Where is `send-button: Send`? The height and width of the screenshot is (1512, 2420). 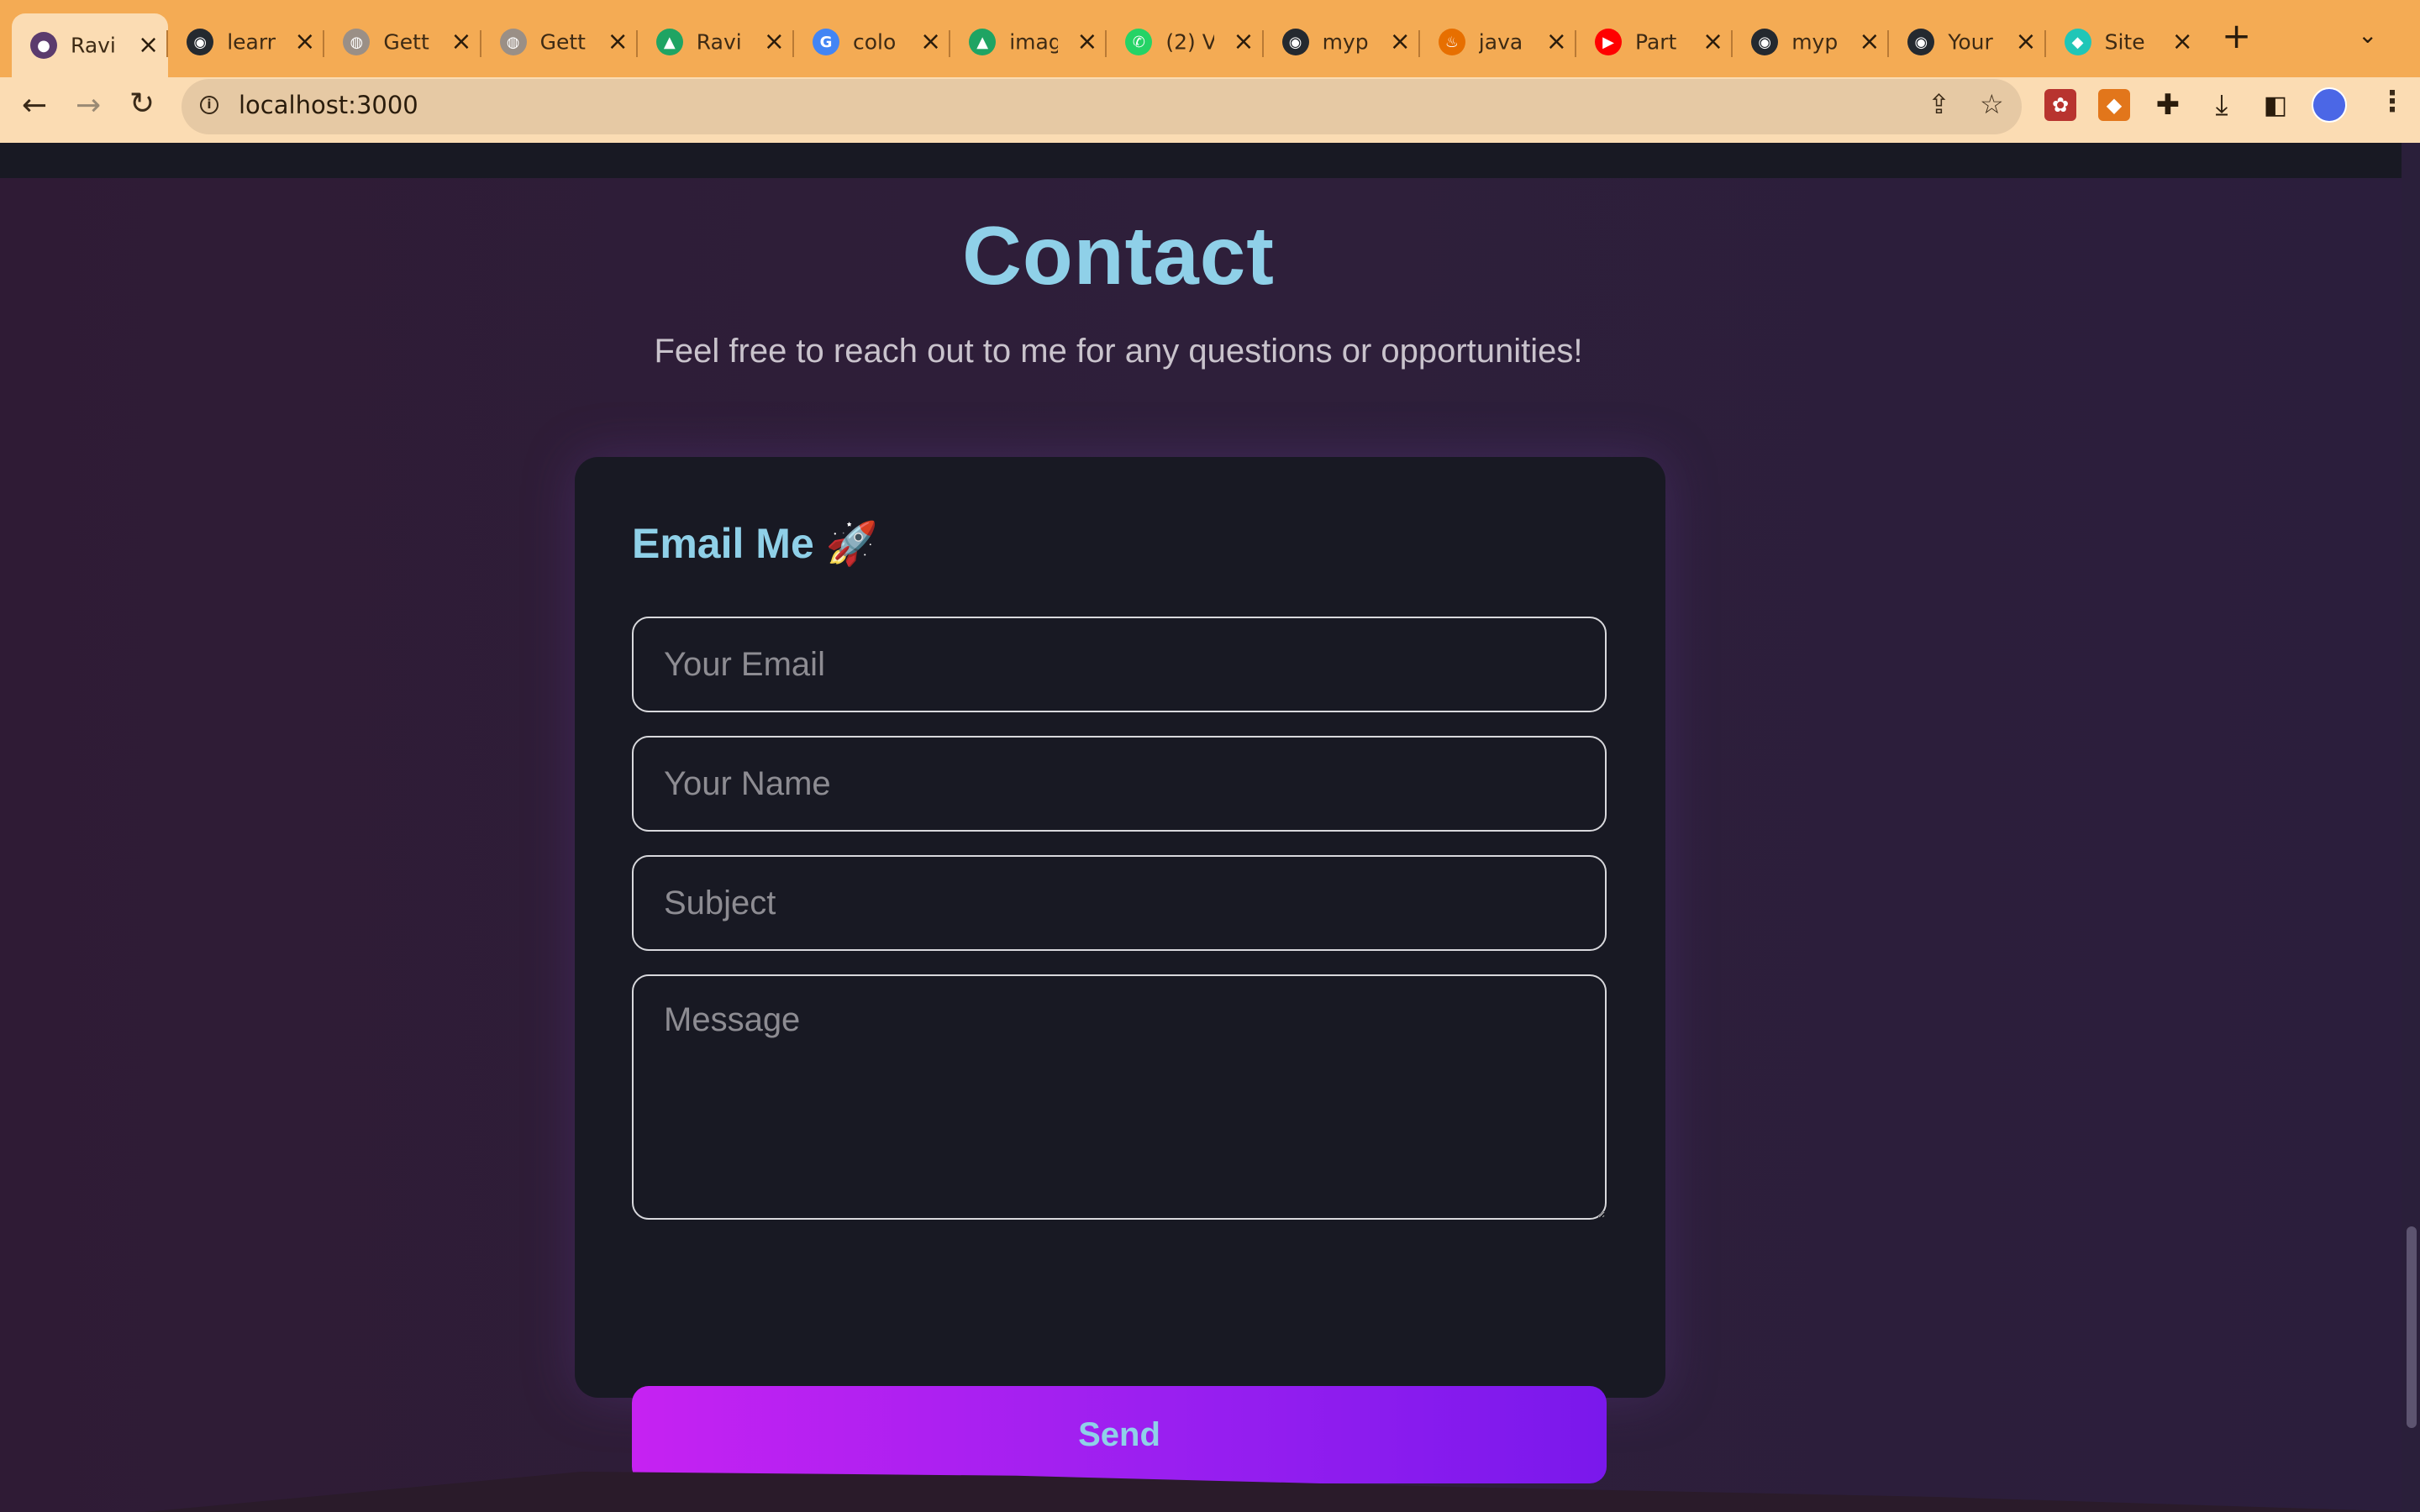 send-button: Send is located at coordinates (1119, 1434).